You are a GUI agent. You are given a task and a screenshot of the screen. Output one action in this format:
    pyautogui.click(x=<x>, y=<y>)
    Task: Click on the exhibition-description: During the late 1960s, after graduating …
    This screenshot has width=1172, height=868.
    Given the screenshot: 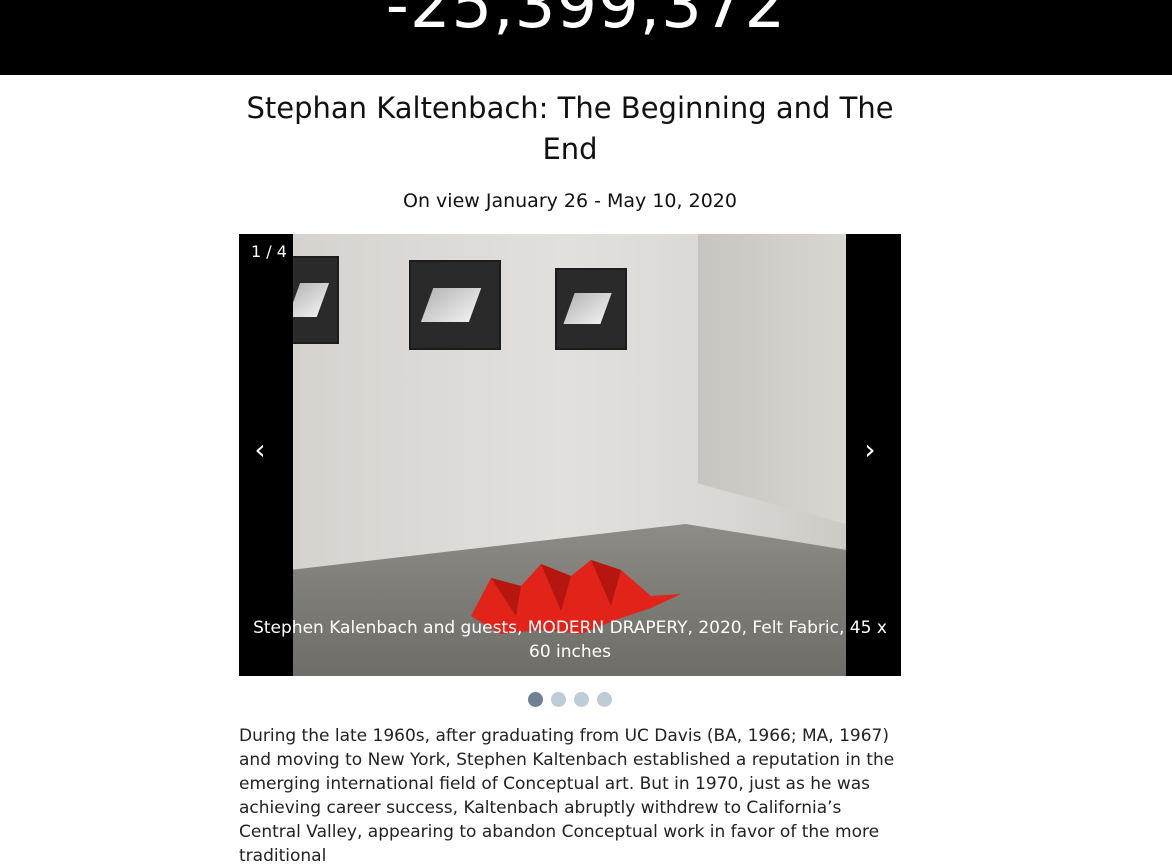 What is the action you would take?
    pyautogui.click(x=567, y=796)
    